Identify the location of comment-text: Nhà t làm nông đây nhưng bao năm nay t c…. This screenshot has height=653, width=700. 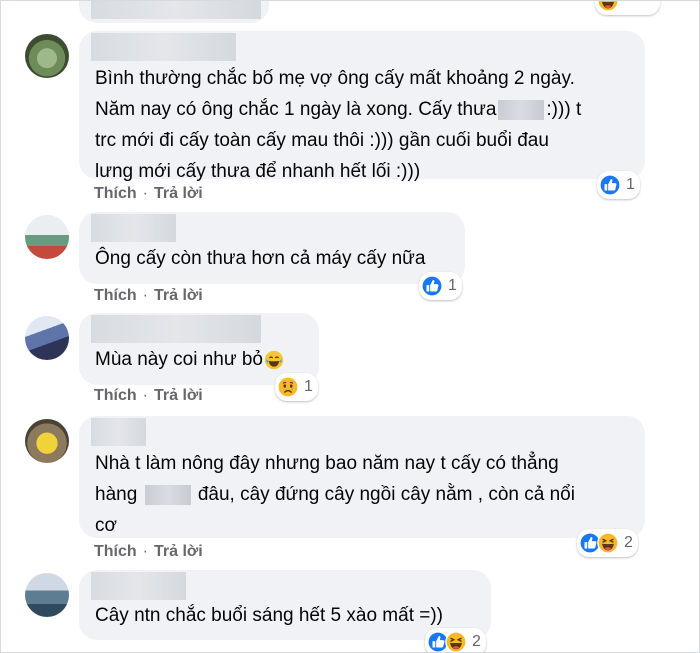
(335, 494).